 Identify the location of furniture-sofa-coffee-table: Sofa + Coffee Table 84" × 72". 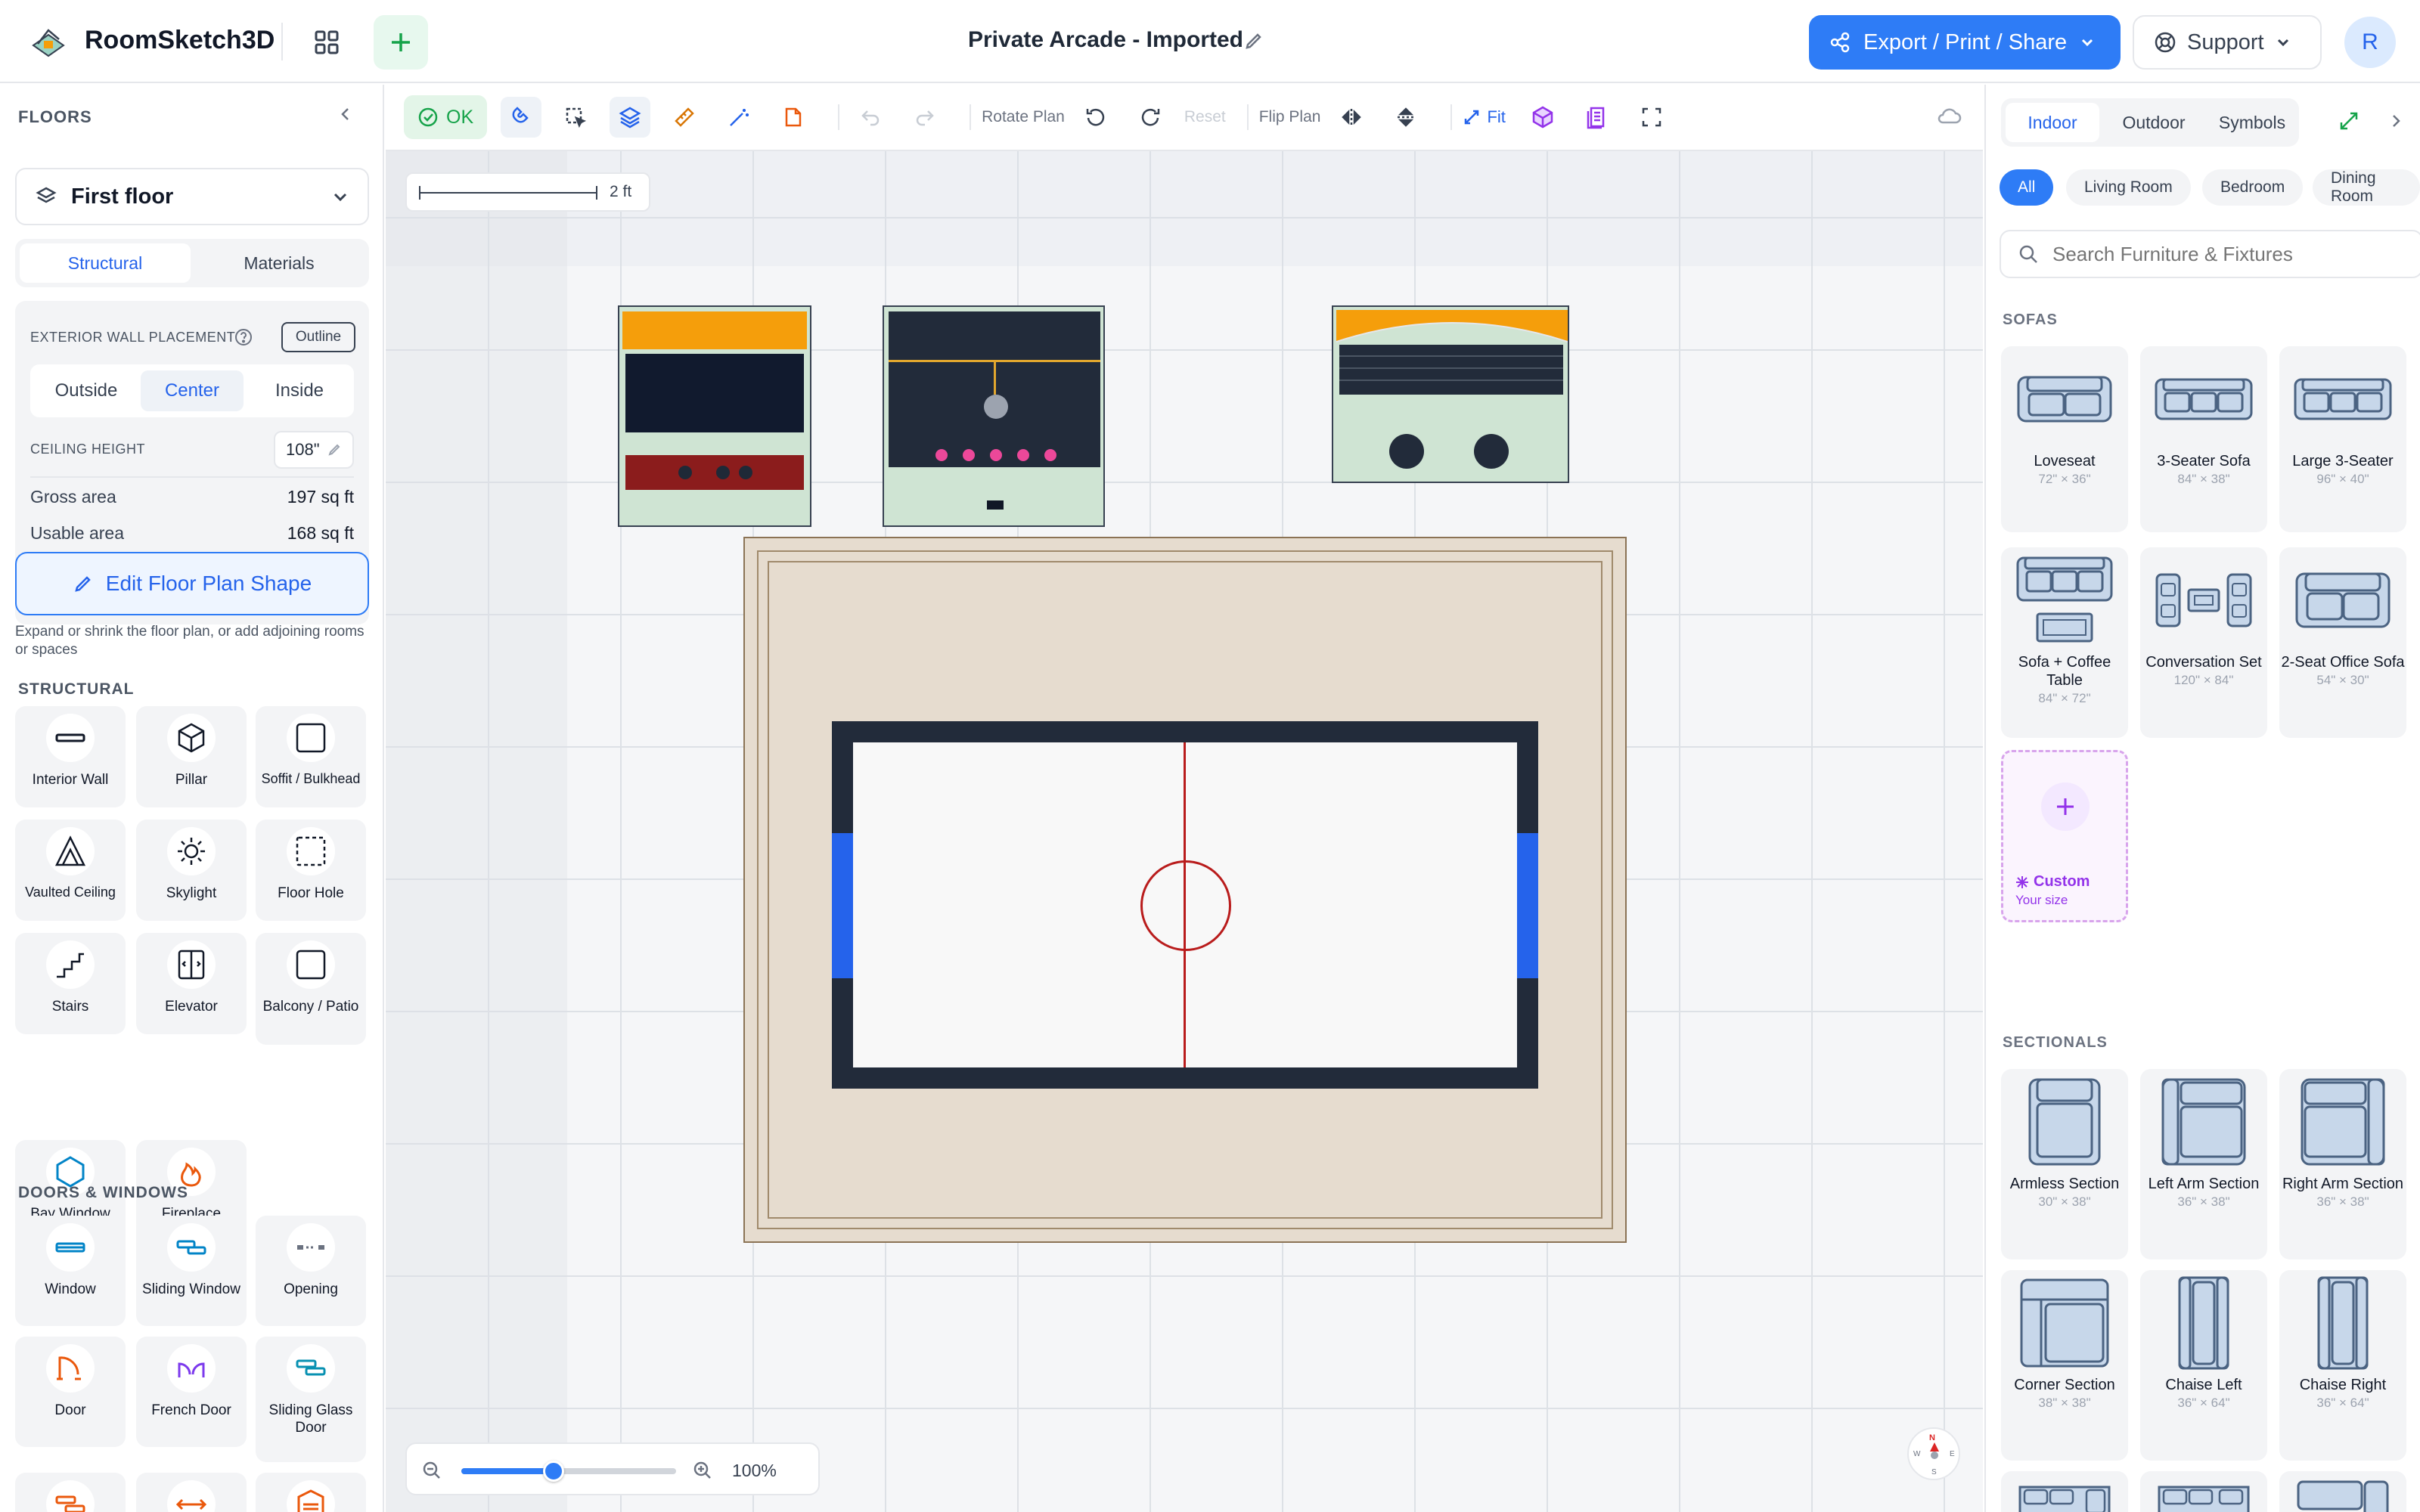
(2064, 642).